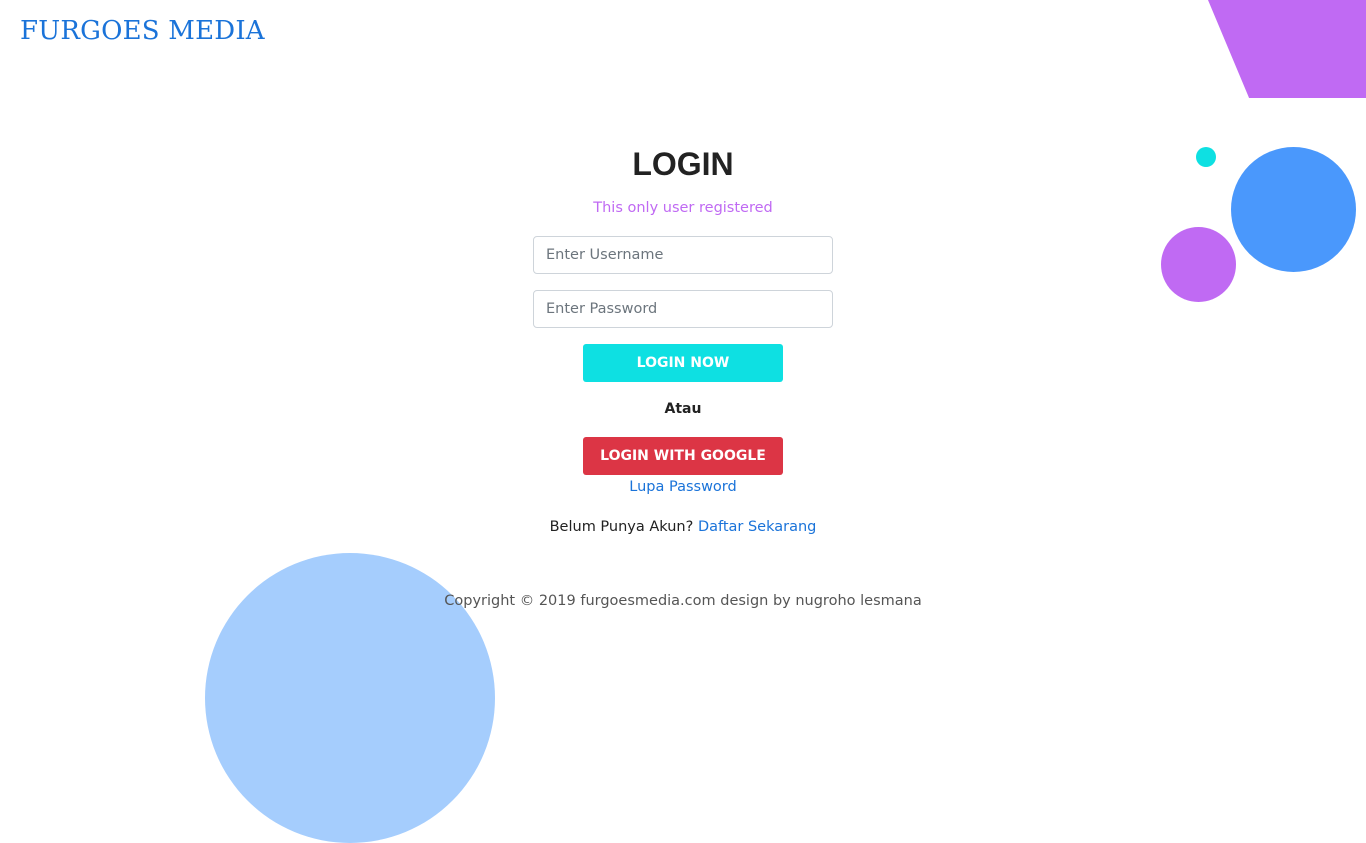  What do you see at coordinates (683, 309) in the screenshot?
I see `password-input` at bounding box center [683, 309].